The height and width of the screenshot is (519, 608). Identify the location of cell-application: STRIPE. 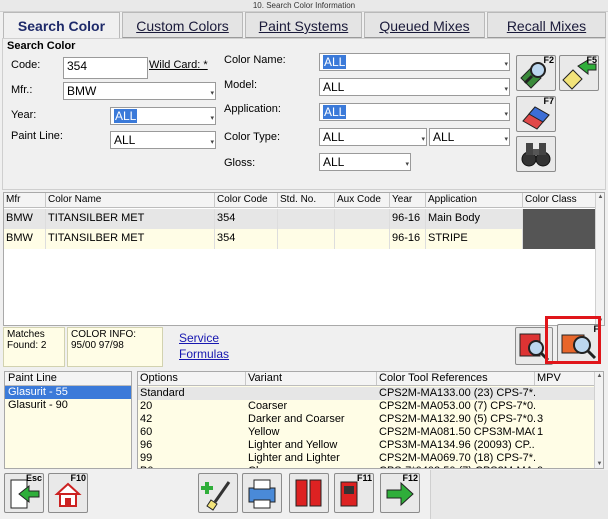
(474, 239).